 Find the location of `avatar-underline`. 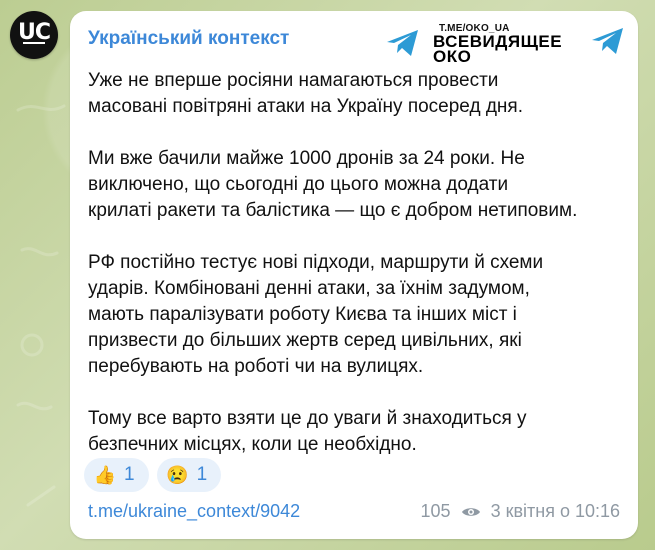

avatar-underline is located at coordinates (34, 43).